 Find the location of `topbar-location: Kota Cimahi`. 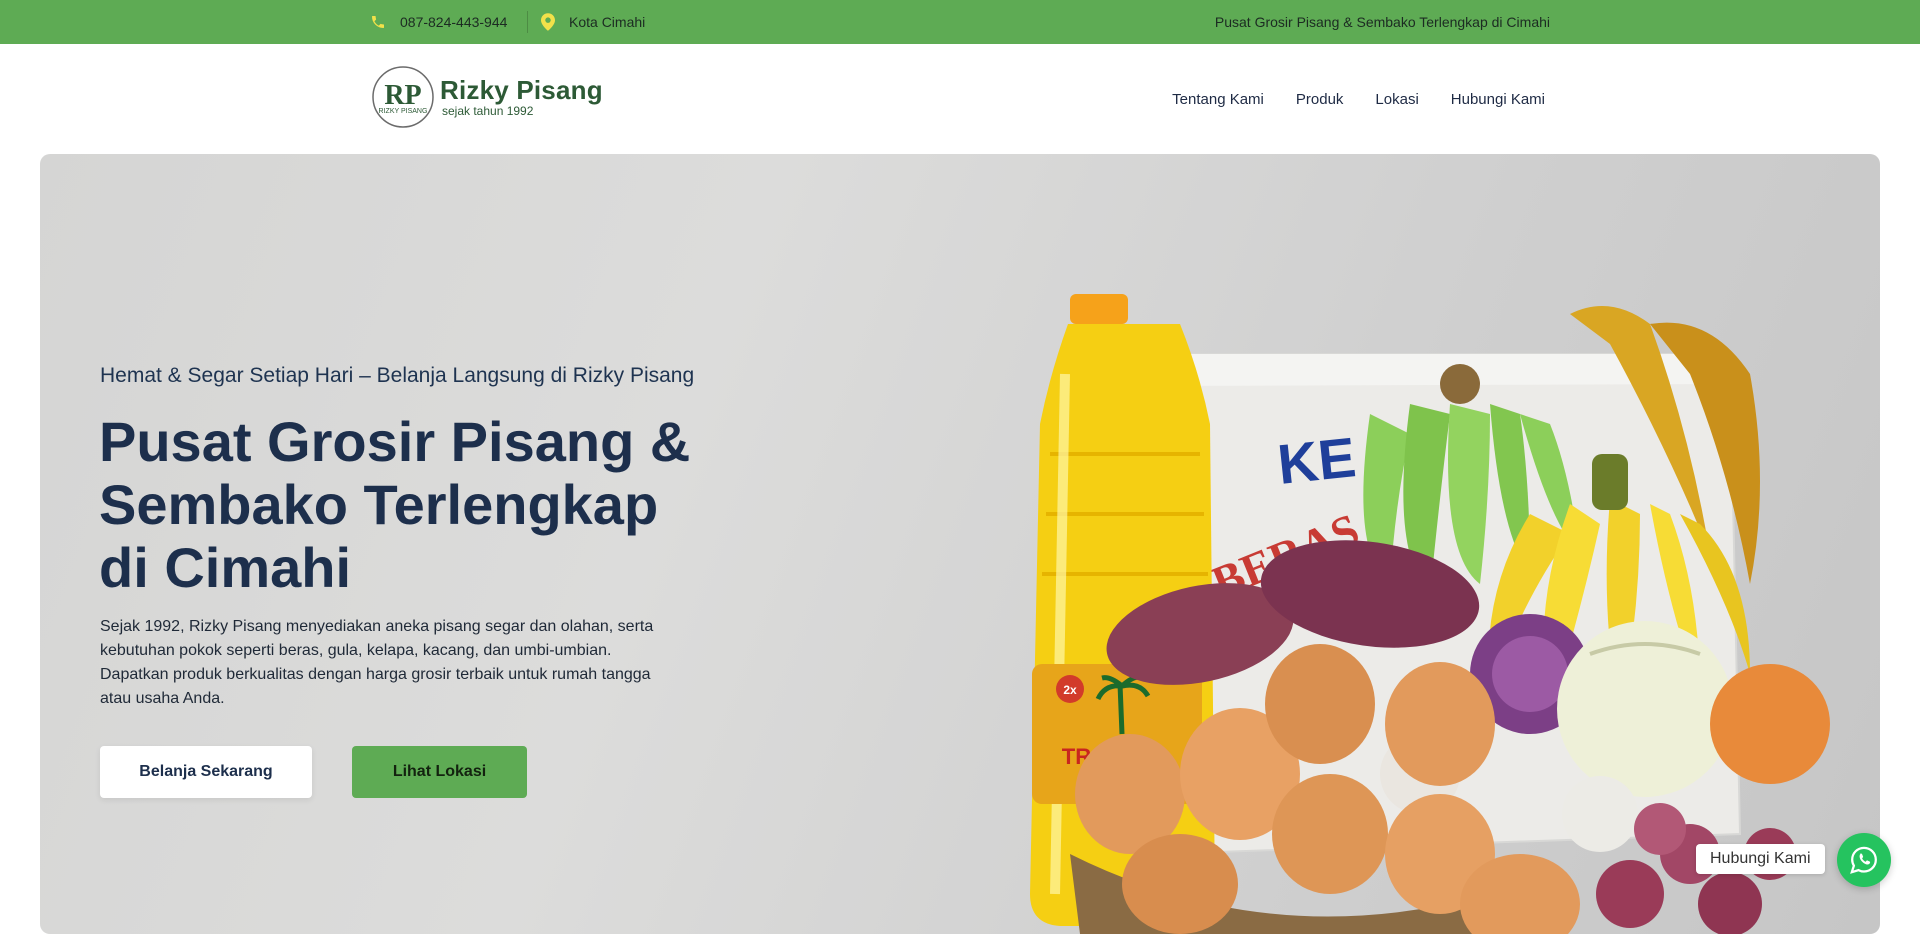

topbar-location: Kota Cimahi is located at coordinates (593, 22).